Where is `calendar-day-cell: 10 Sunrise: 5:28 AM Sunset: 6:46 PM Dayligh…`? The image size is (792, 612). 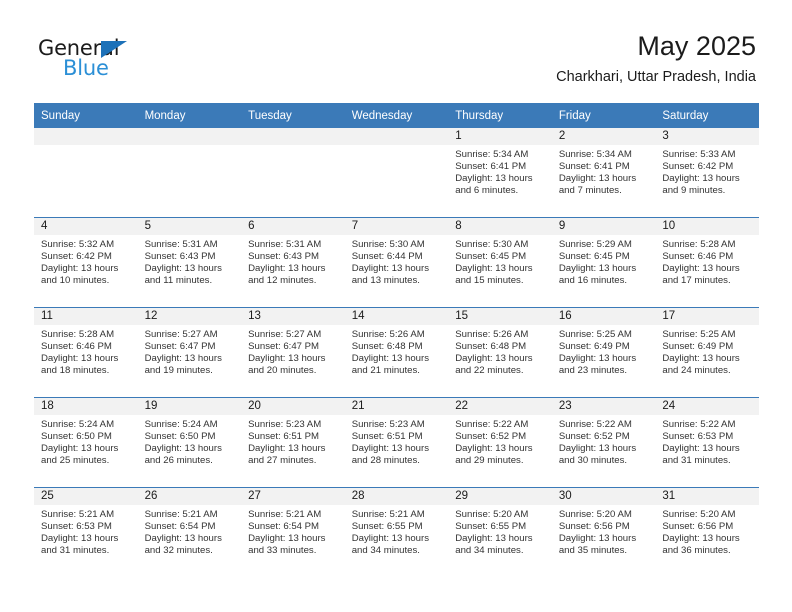 calendar-day-cell: 10 Sunrise: 5:28 AM Sunset: 6:46 PM Dayligh… is located at coordinates (707, 262).